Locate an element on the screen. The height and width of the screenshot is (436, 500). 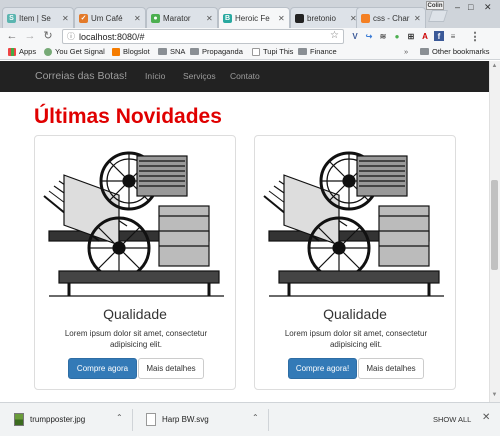
other-bookmarks: Other bookmarks is located at coordinates (455, 51).